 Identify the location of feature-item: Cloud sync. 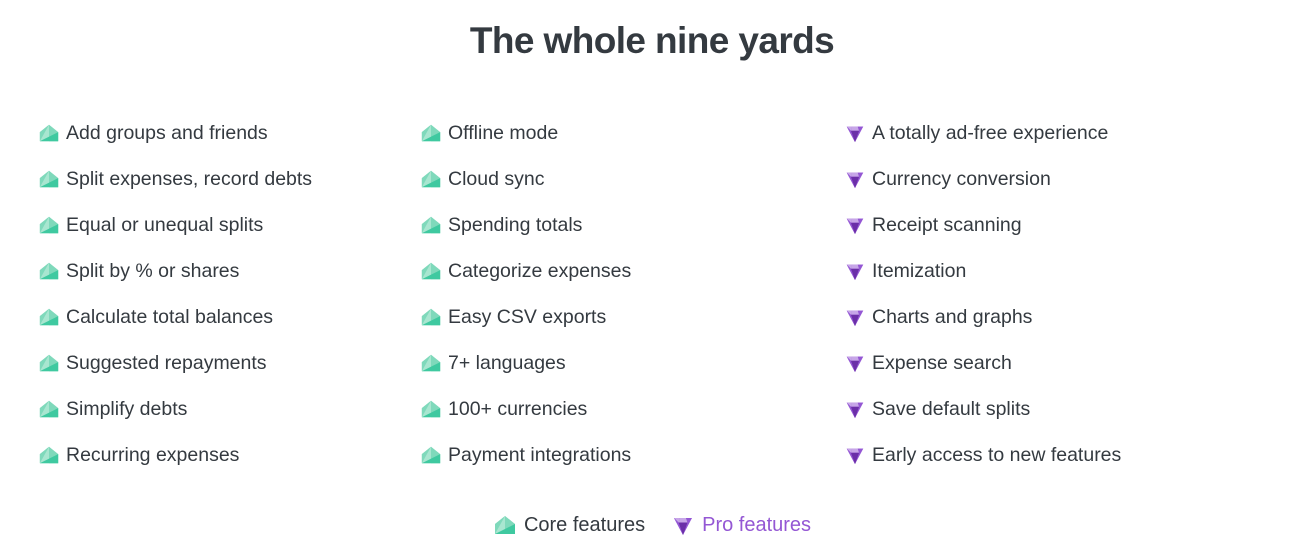
(621, 179).